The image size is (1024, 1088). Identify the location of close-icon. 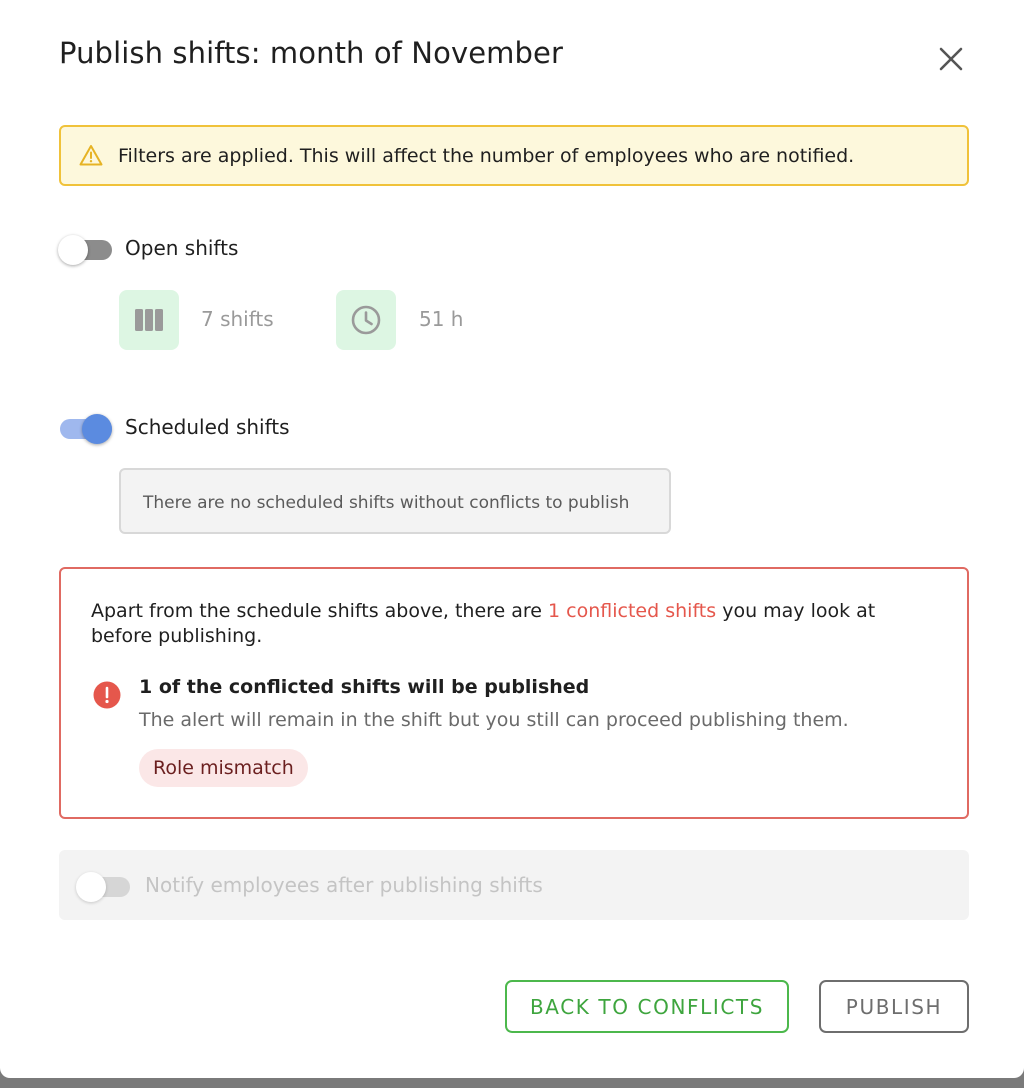
(951, 59).